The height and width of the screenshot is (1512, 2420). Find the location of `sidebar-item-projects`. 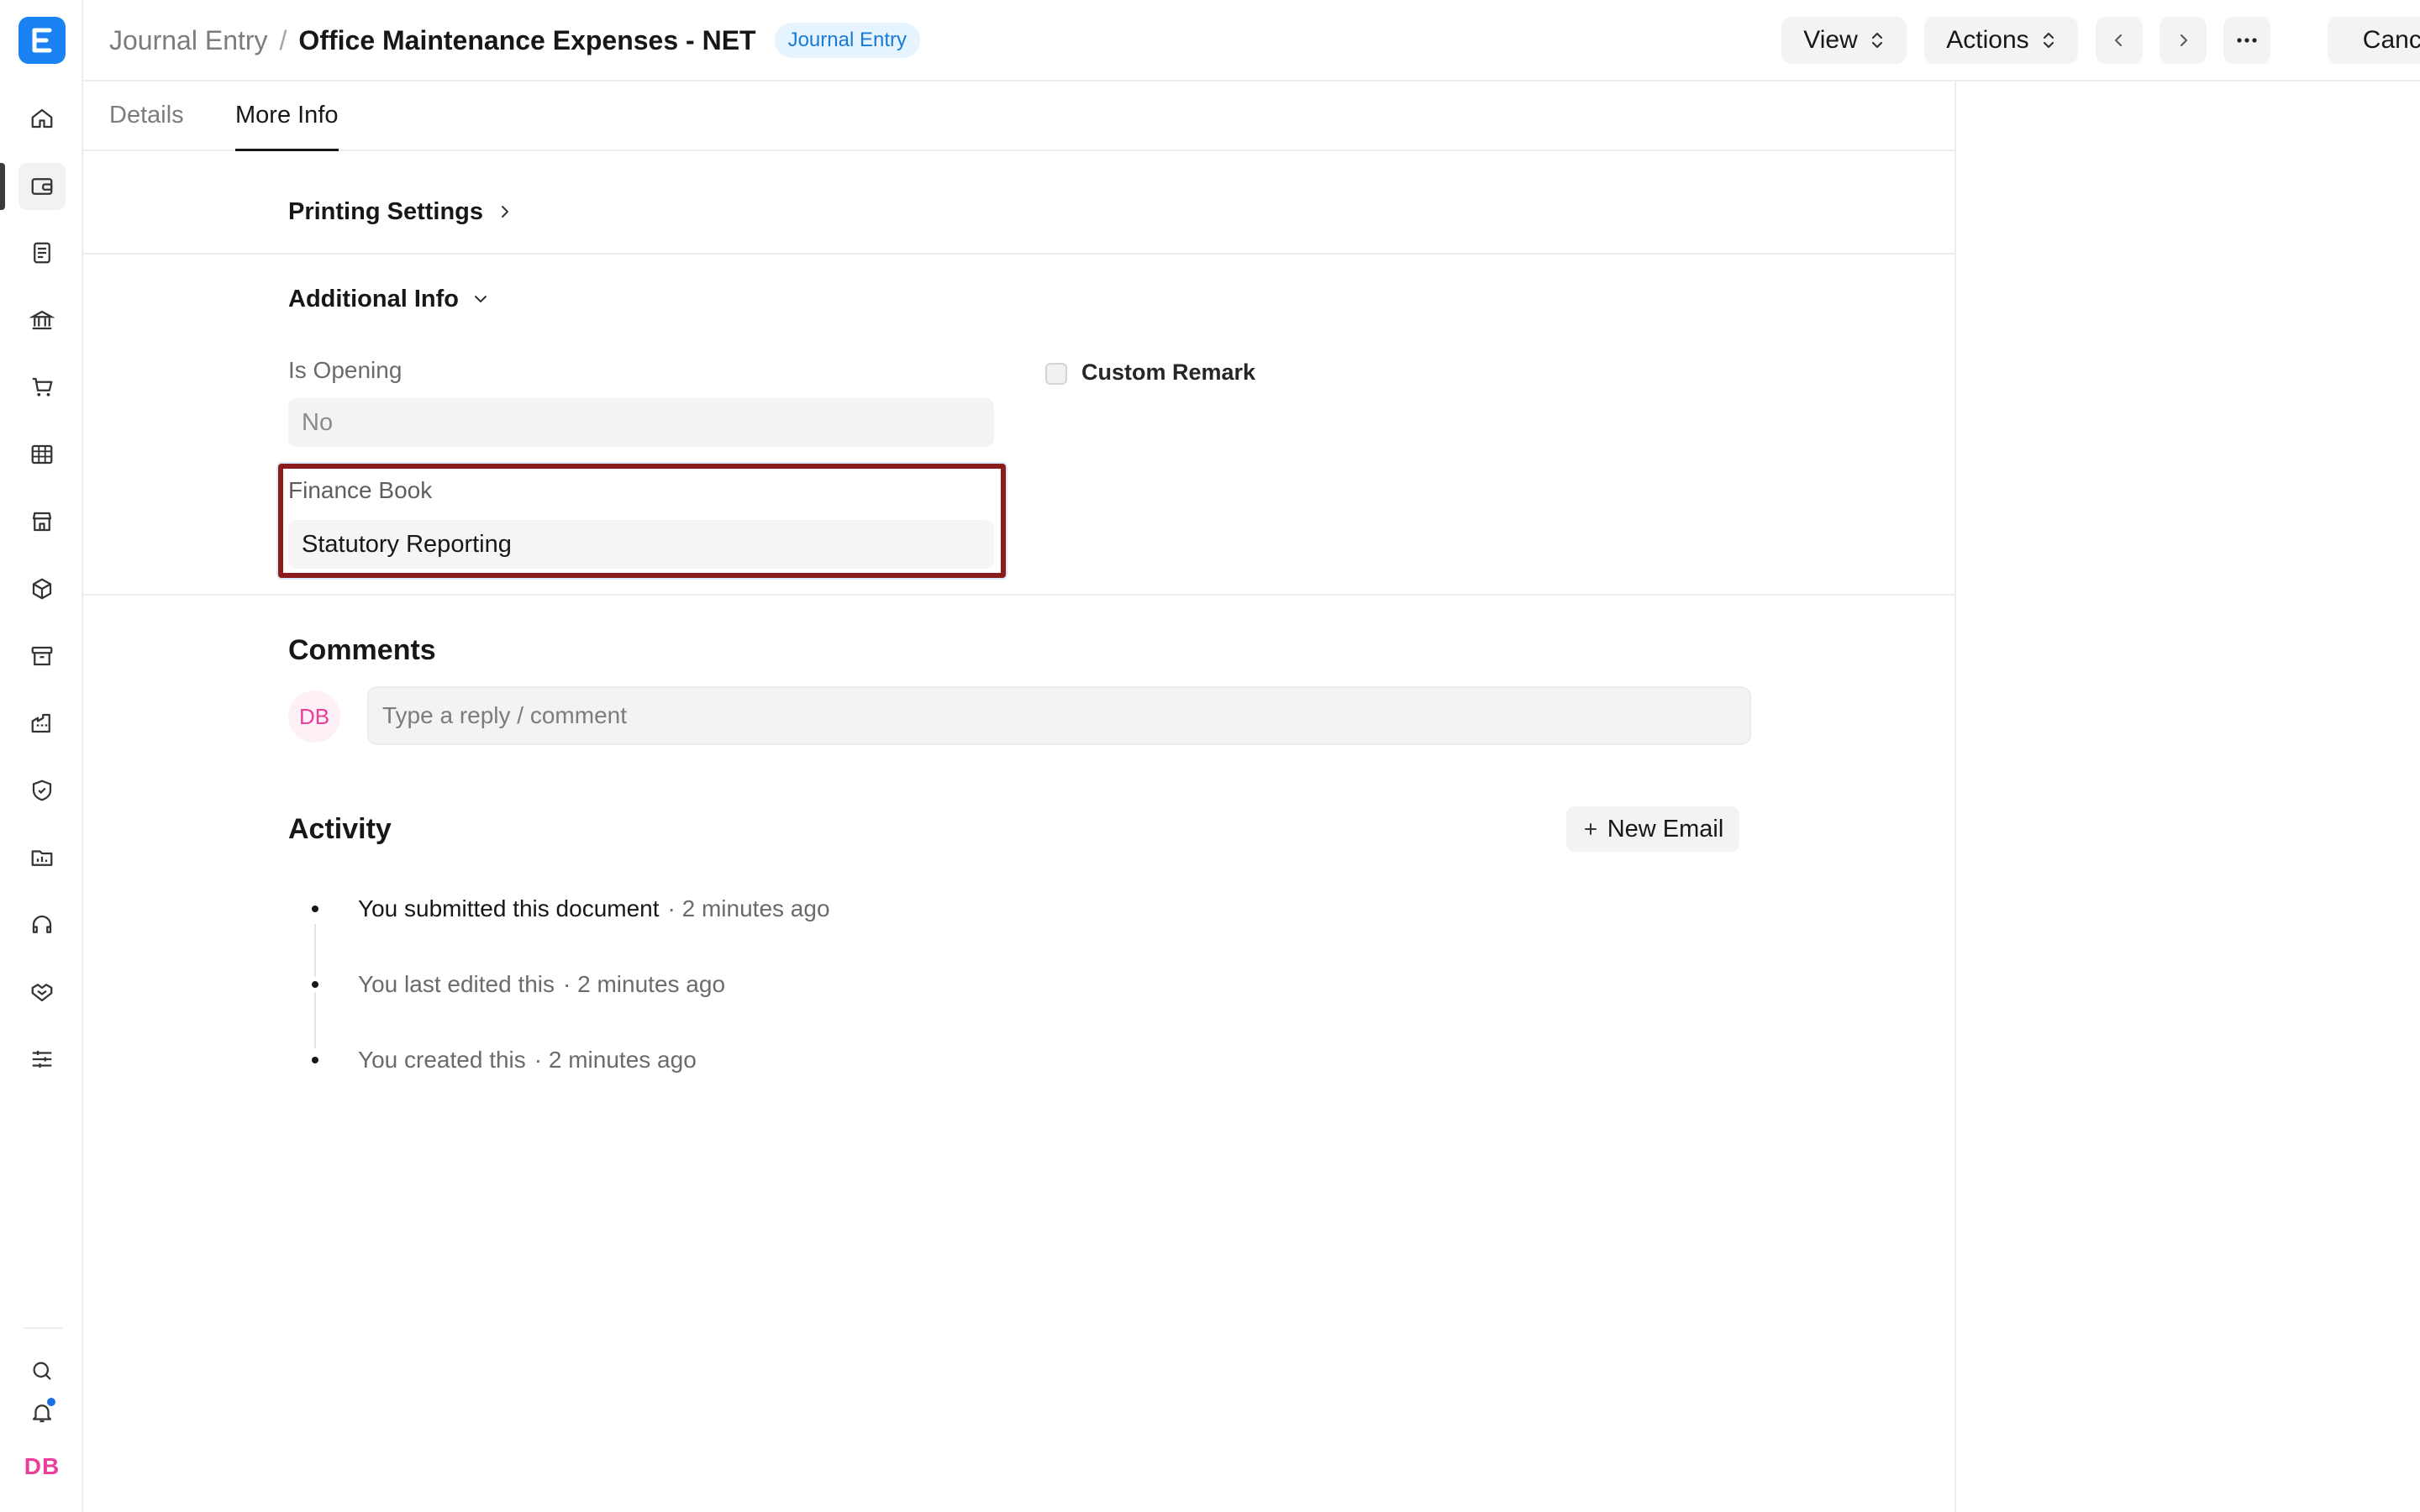

sidebar-item-projects is located at coordinates (42, 857).